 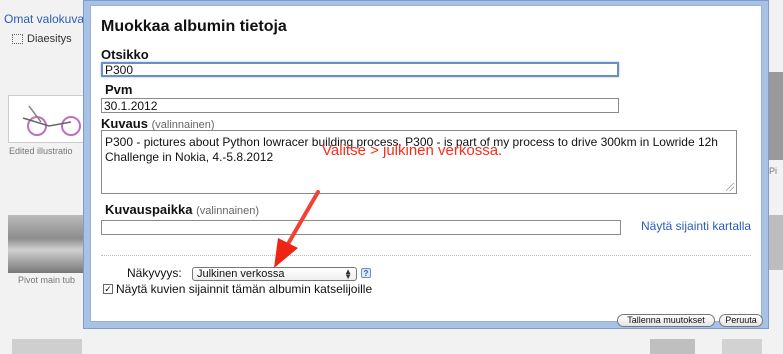 I want to click on show-on-map-link: Näytä sijainti kartalla, so click(x=696, y=226).